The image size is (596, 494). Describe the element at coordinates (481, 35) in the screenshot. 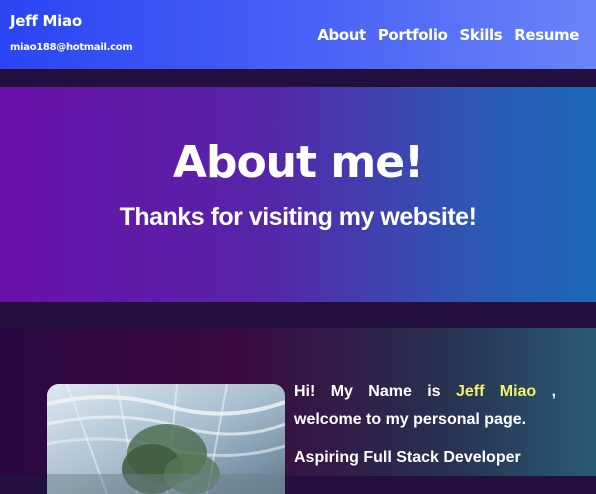

I see `nav-link-skills: Skills` at that location.